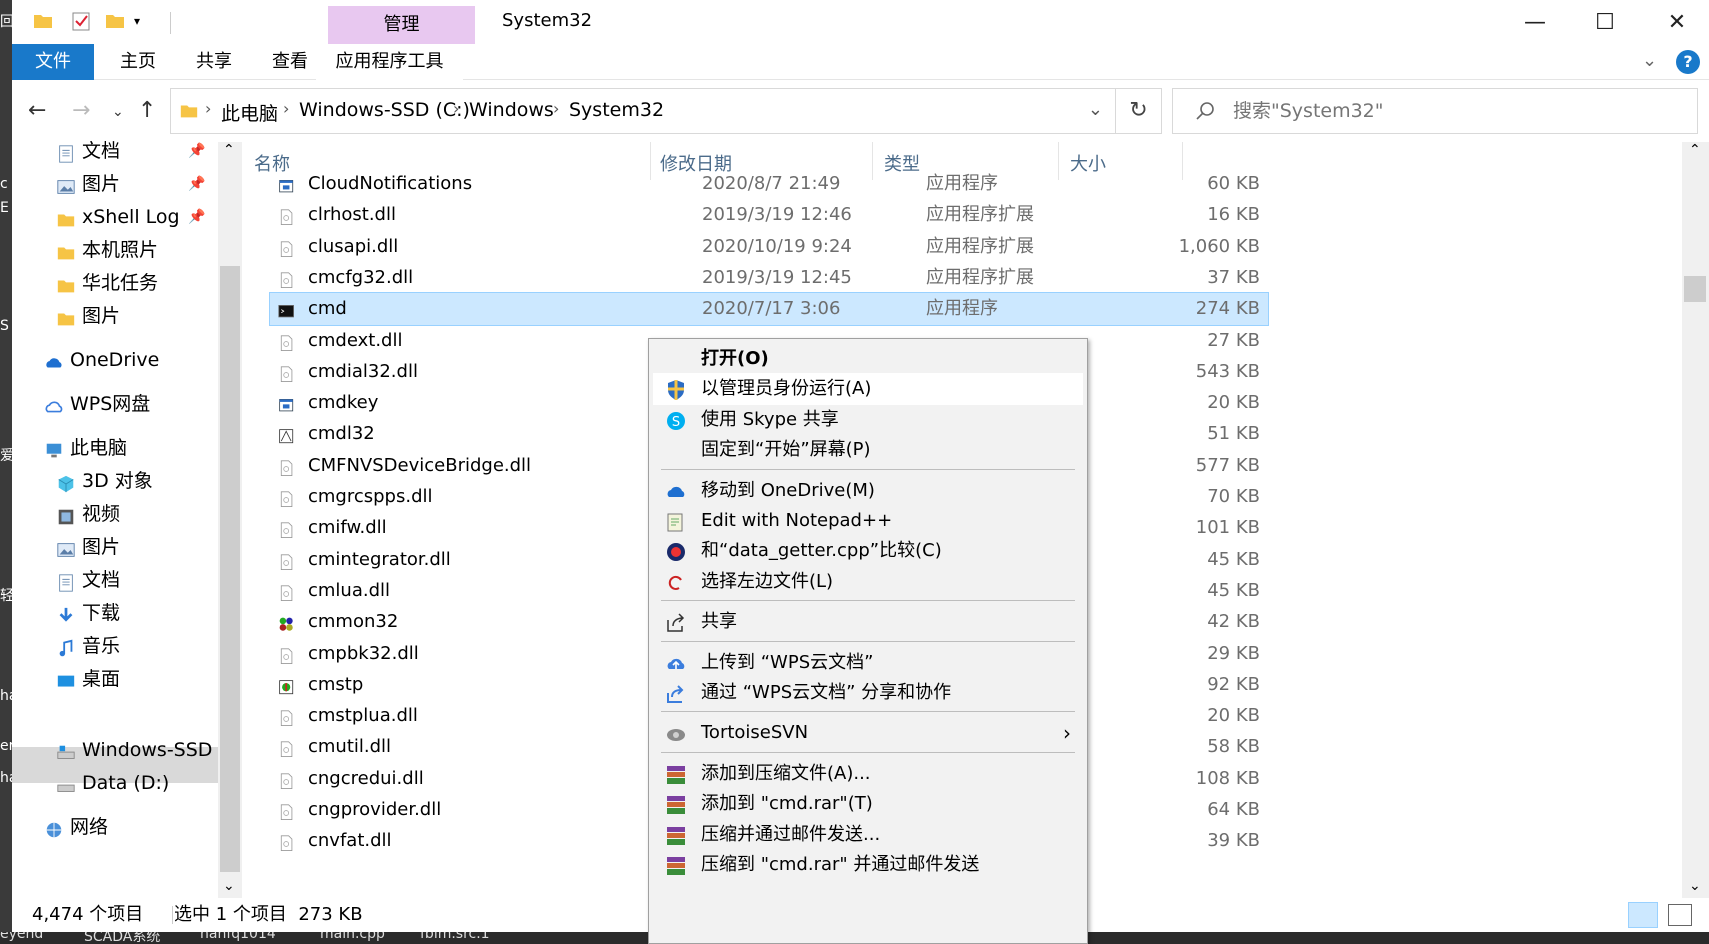 The width and height of the screenshot is (1709, 944). Describe the element at coordinates (115, 21) in the screenshot. I see `new-folder-icon` at that location.